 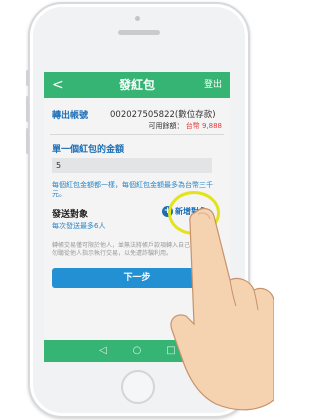 I want to click on nav-recent-icon: □, so click(x=171, y=351).